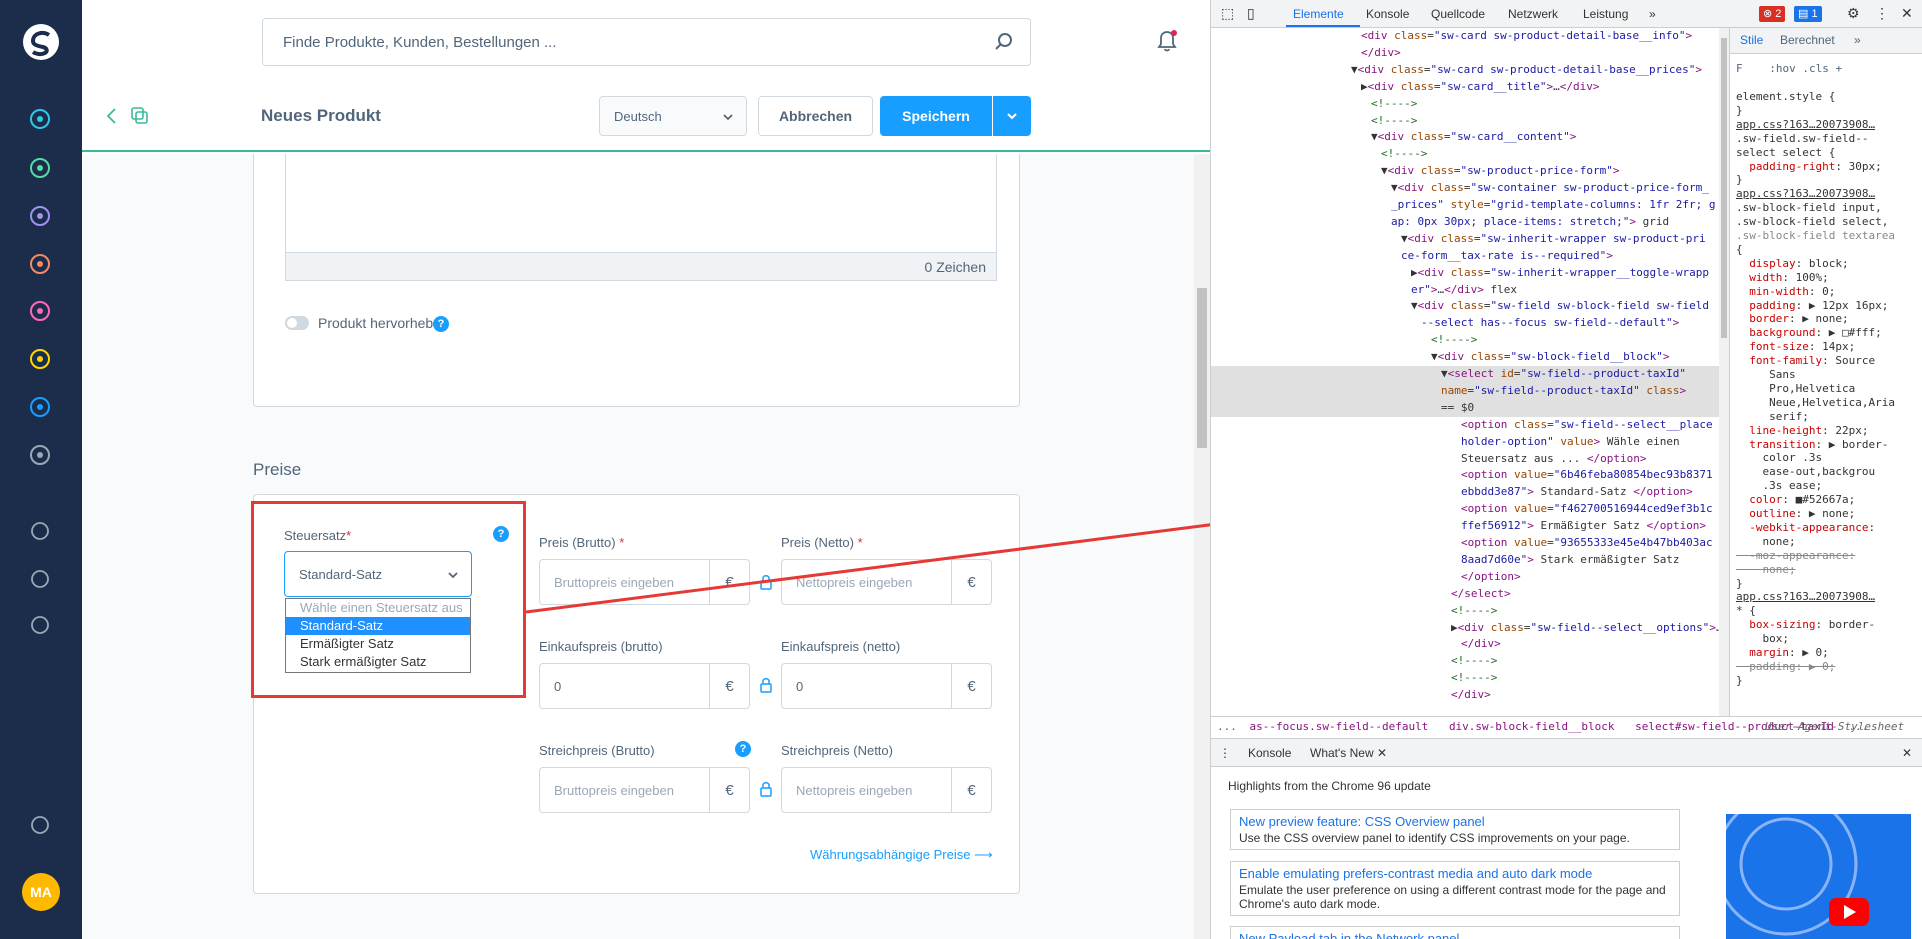  What do you see at coordinates (1465, 560) in the screenshot?
I see `dom-node-line: 8aad7d60e"> Stark ermäßigter Satz` at bounding box center [1465, 560].